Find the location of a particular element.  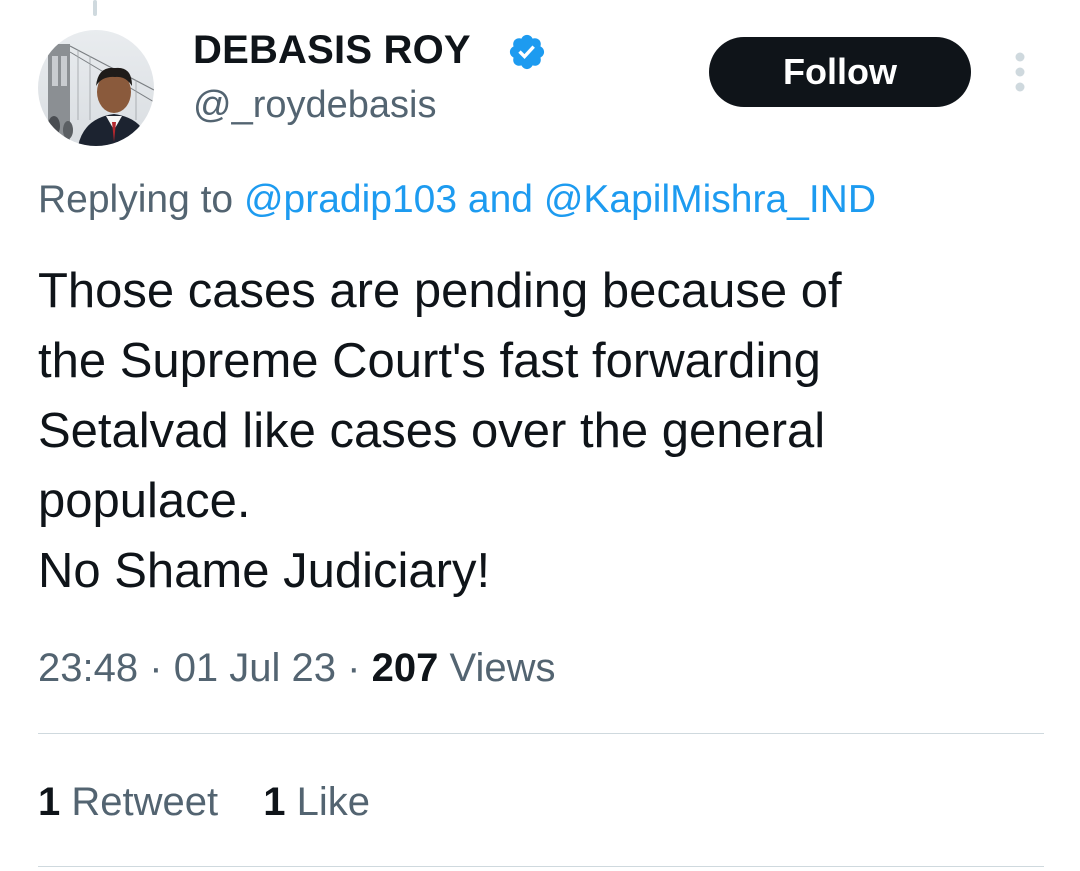

likes-count: 1 is located at coordinates (274, 802).